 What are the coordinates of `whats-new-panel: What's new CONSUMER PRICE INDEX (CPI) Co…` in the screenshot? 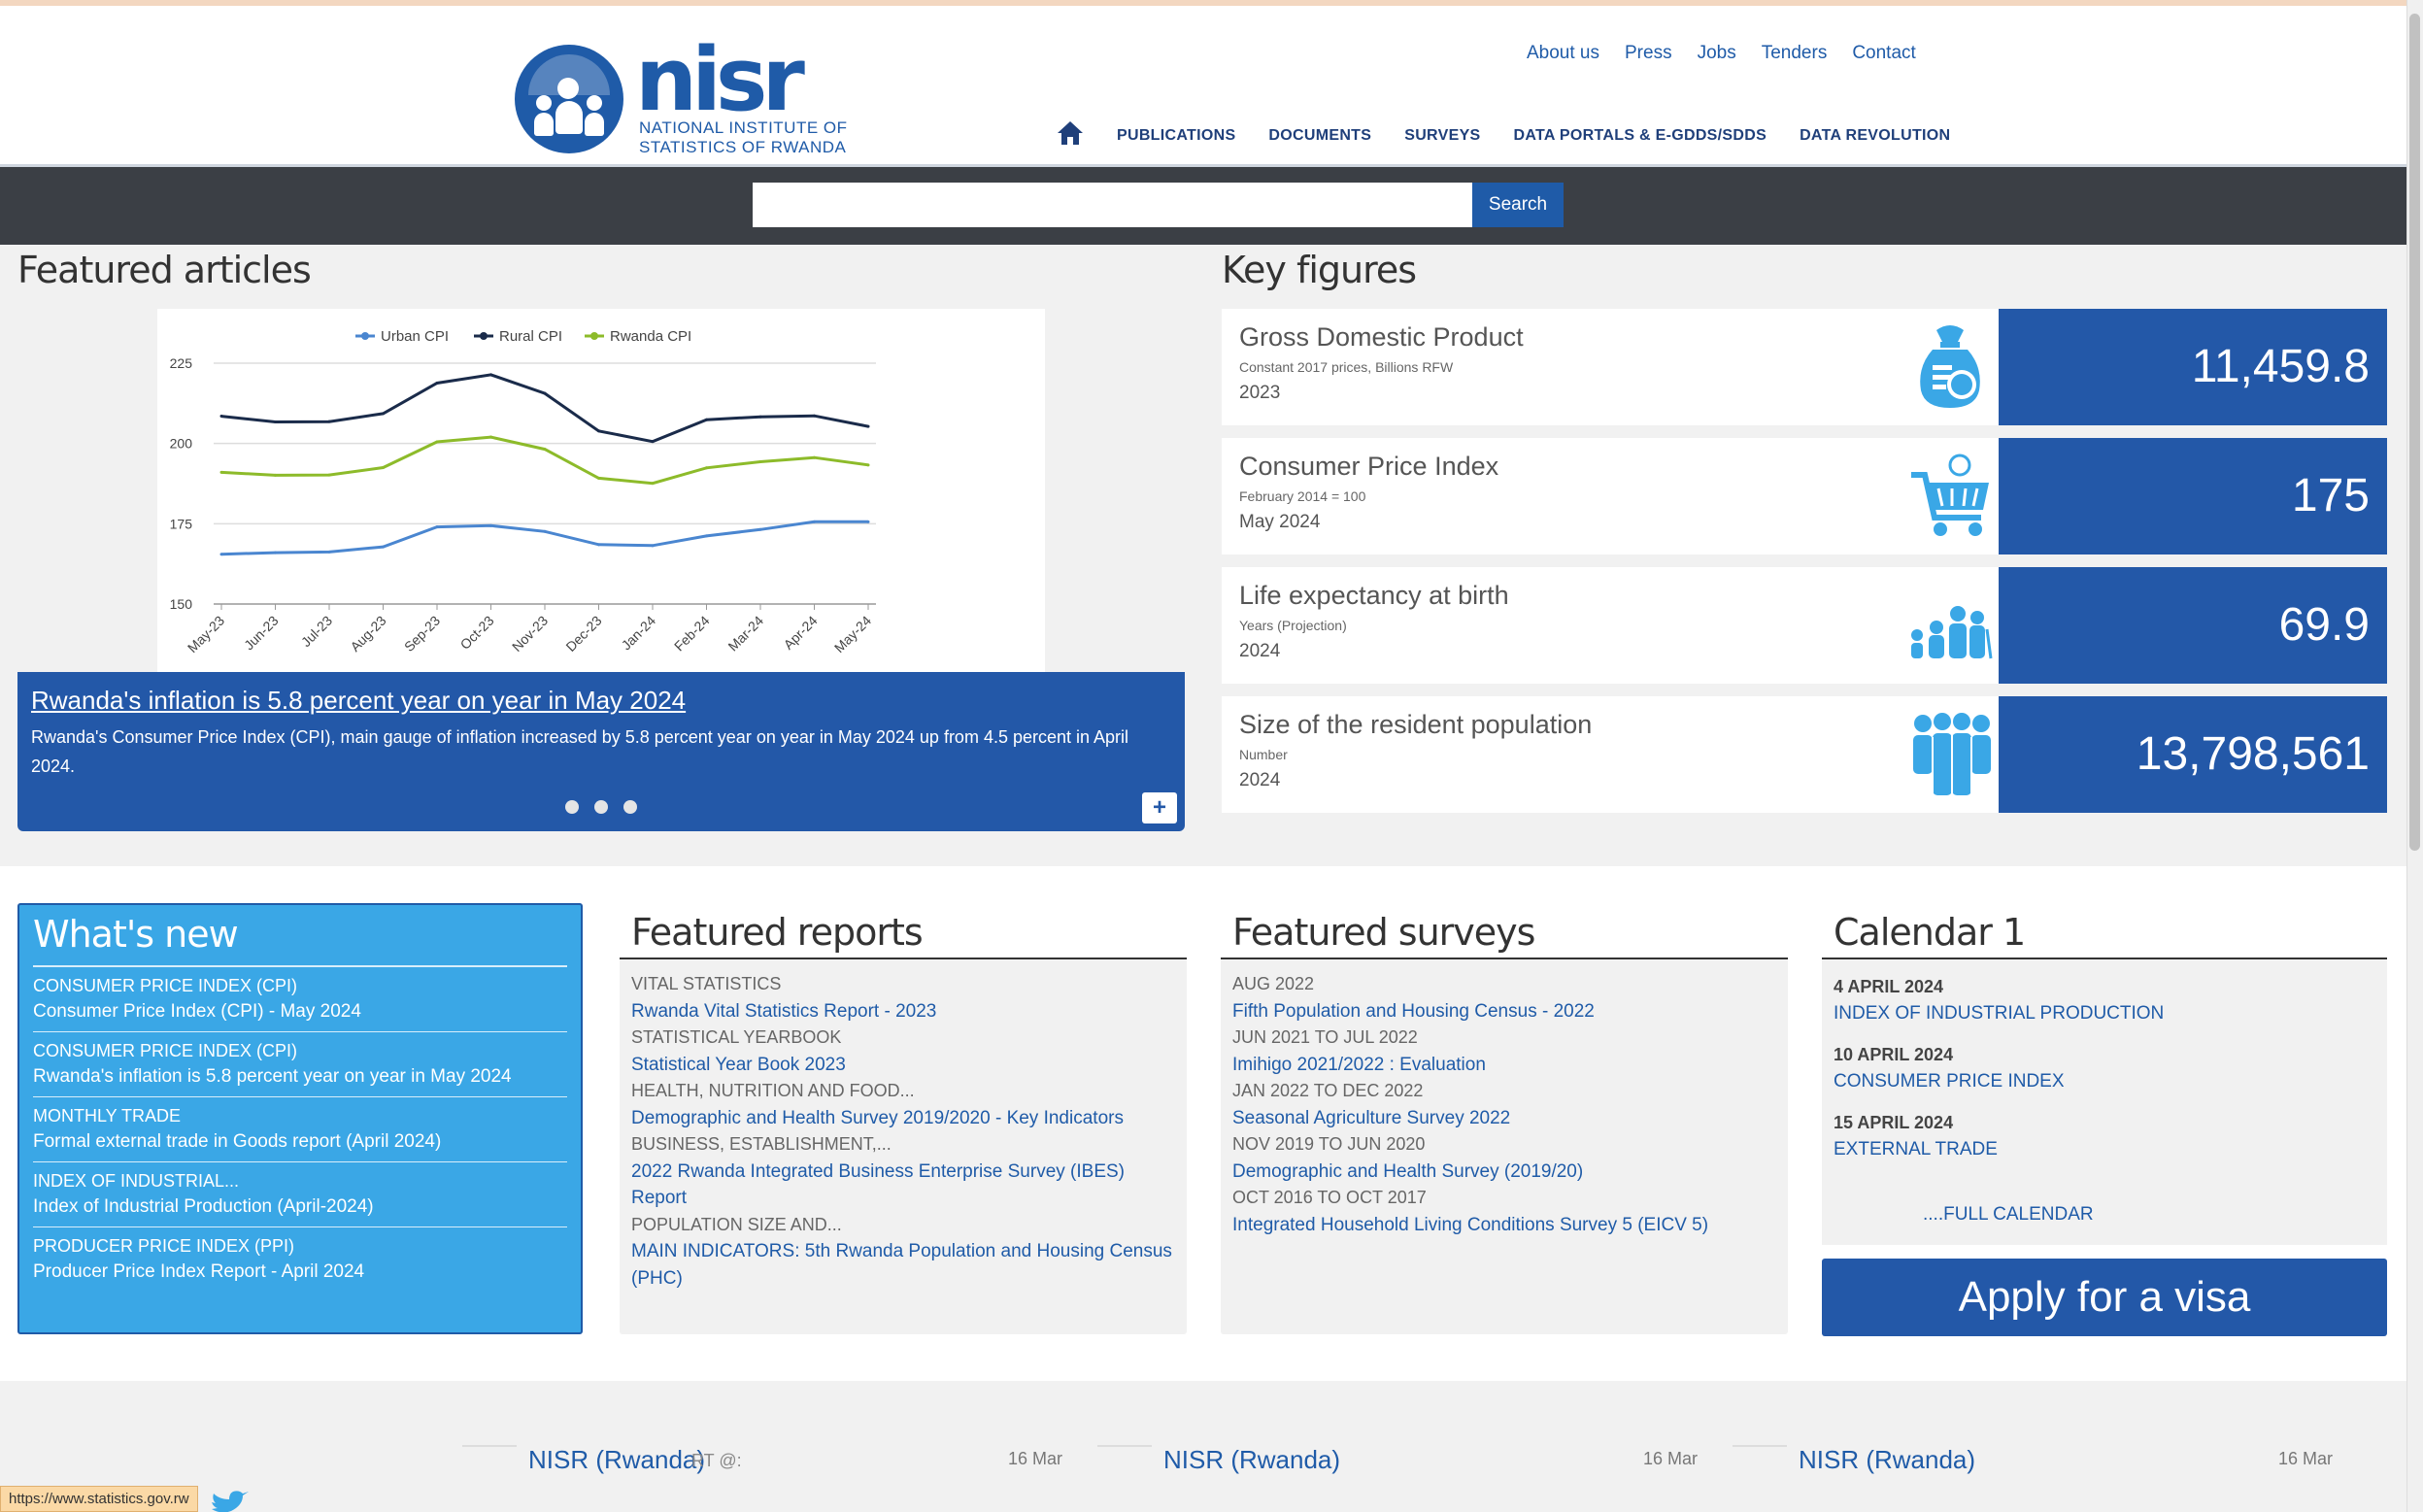 It's located at (300, 1118).